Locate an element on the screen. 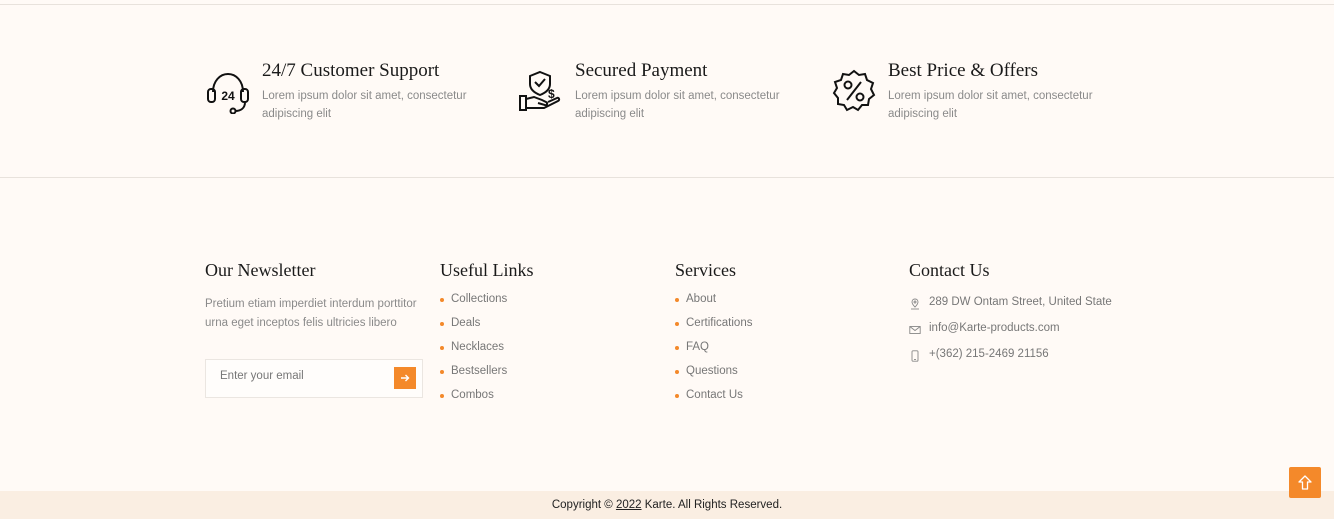 This screenshot has height=519, width=1334. feature-title: Best Price & Offers is located at coordinates (963, 70).